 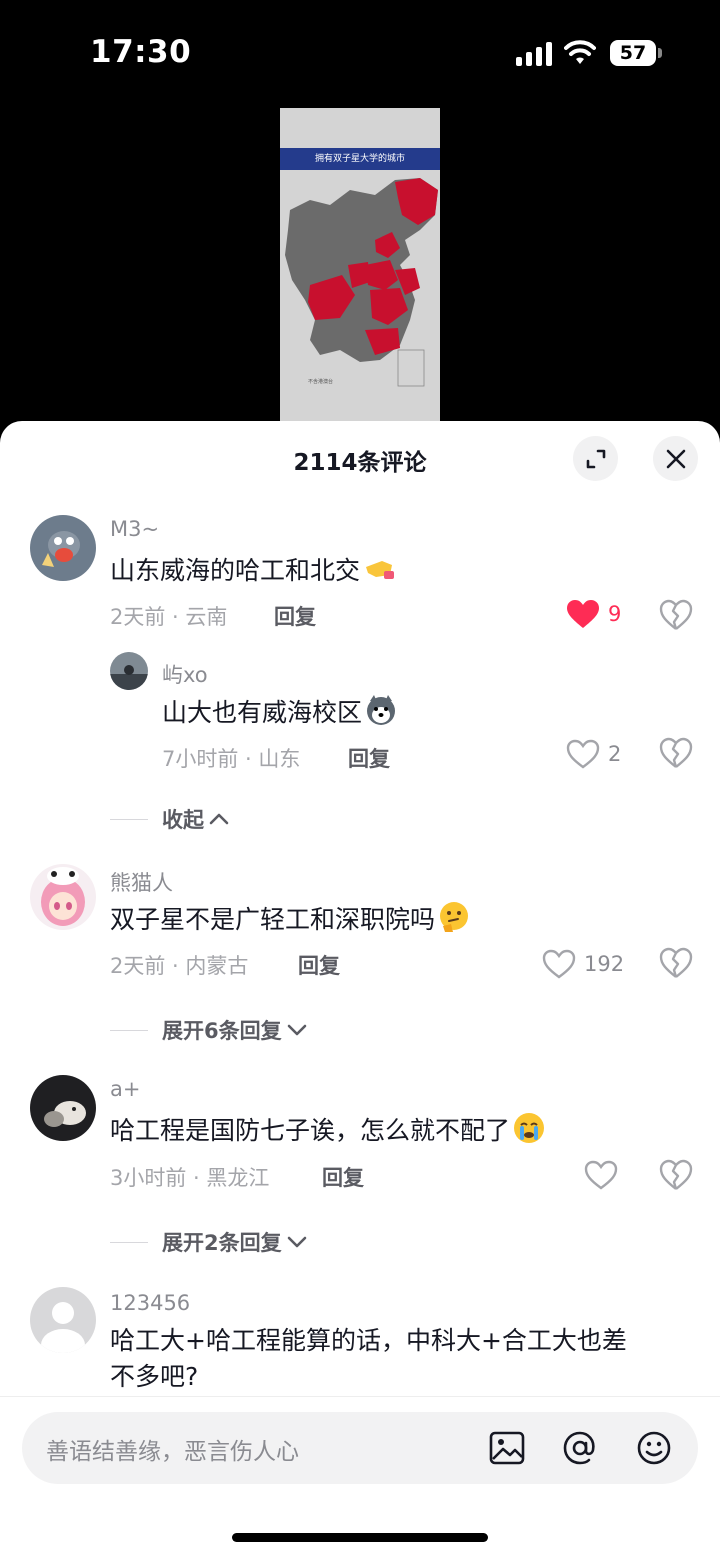 What do you see at coordinates (454, 917) in the screenshot?
I see `thinking-emoji` at bounding box center [454, 917].